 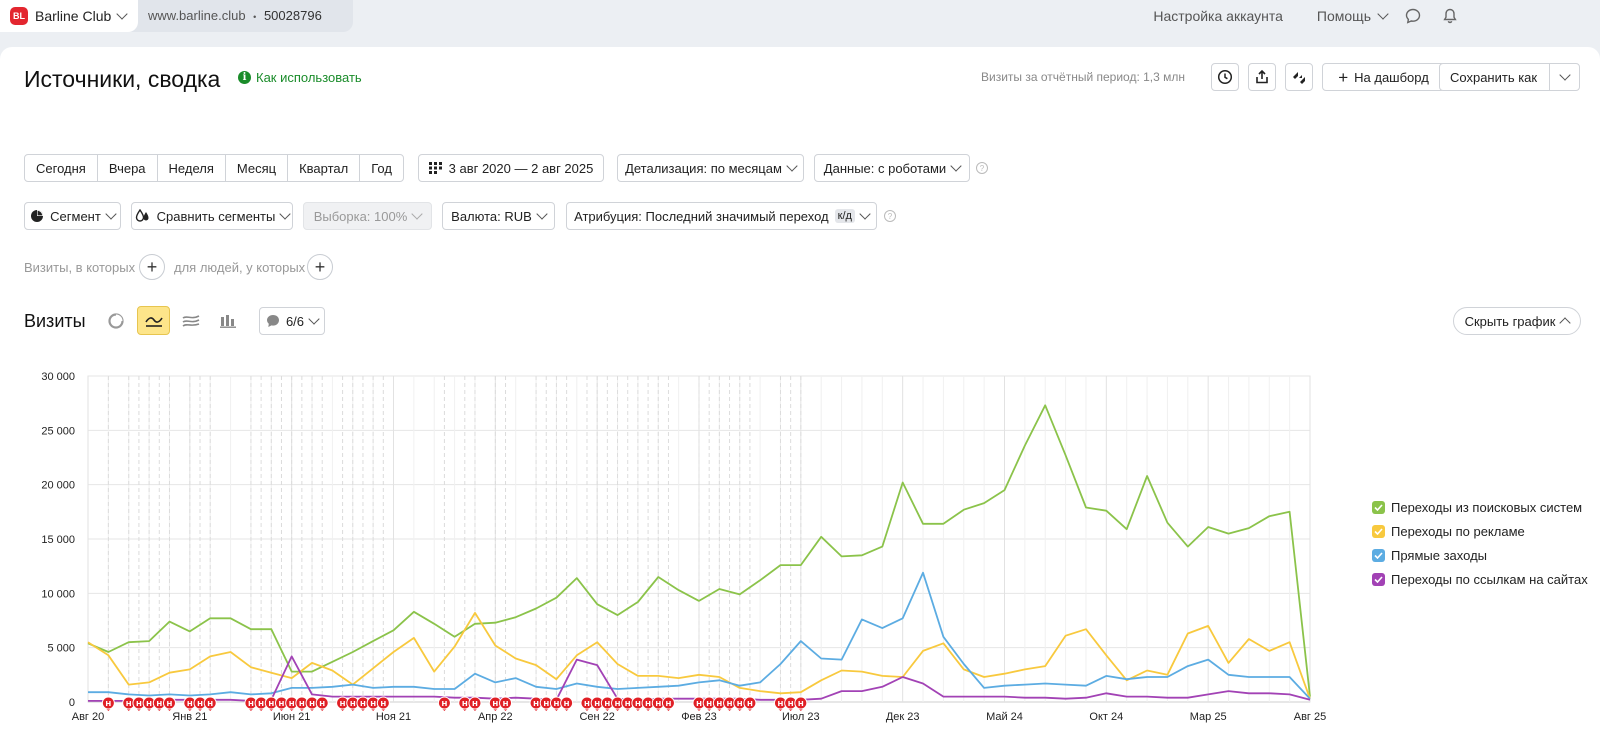 What do you see at coordinates (1565, 322) in the screenshot?
I see `chevron-up-icon` at bounding box center [1565, 322].